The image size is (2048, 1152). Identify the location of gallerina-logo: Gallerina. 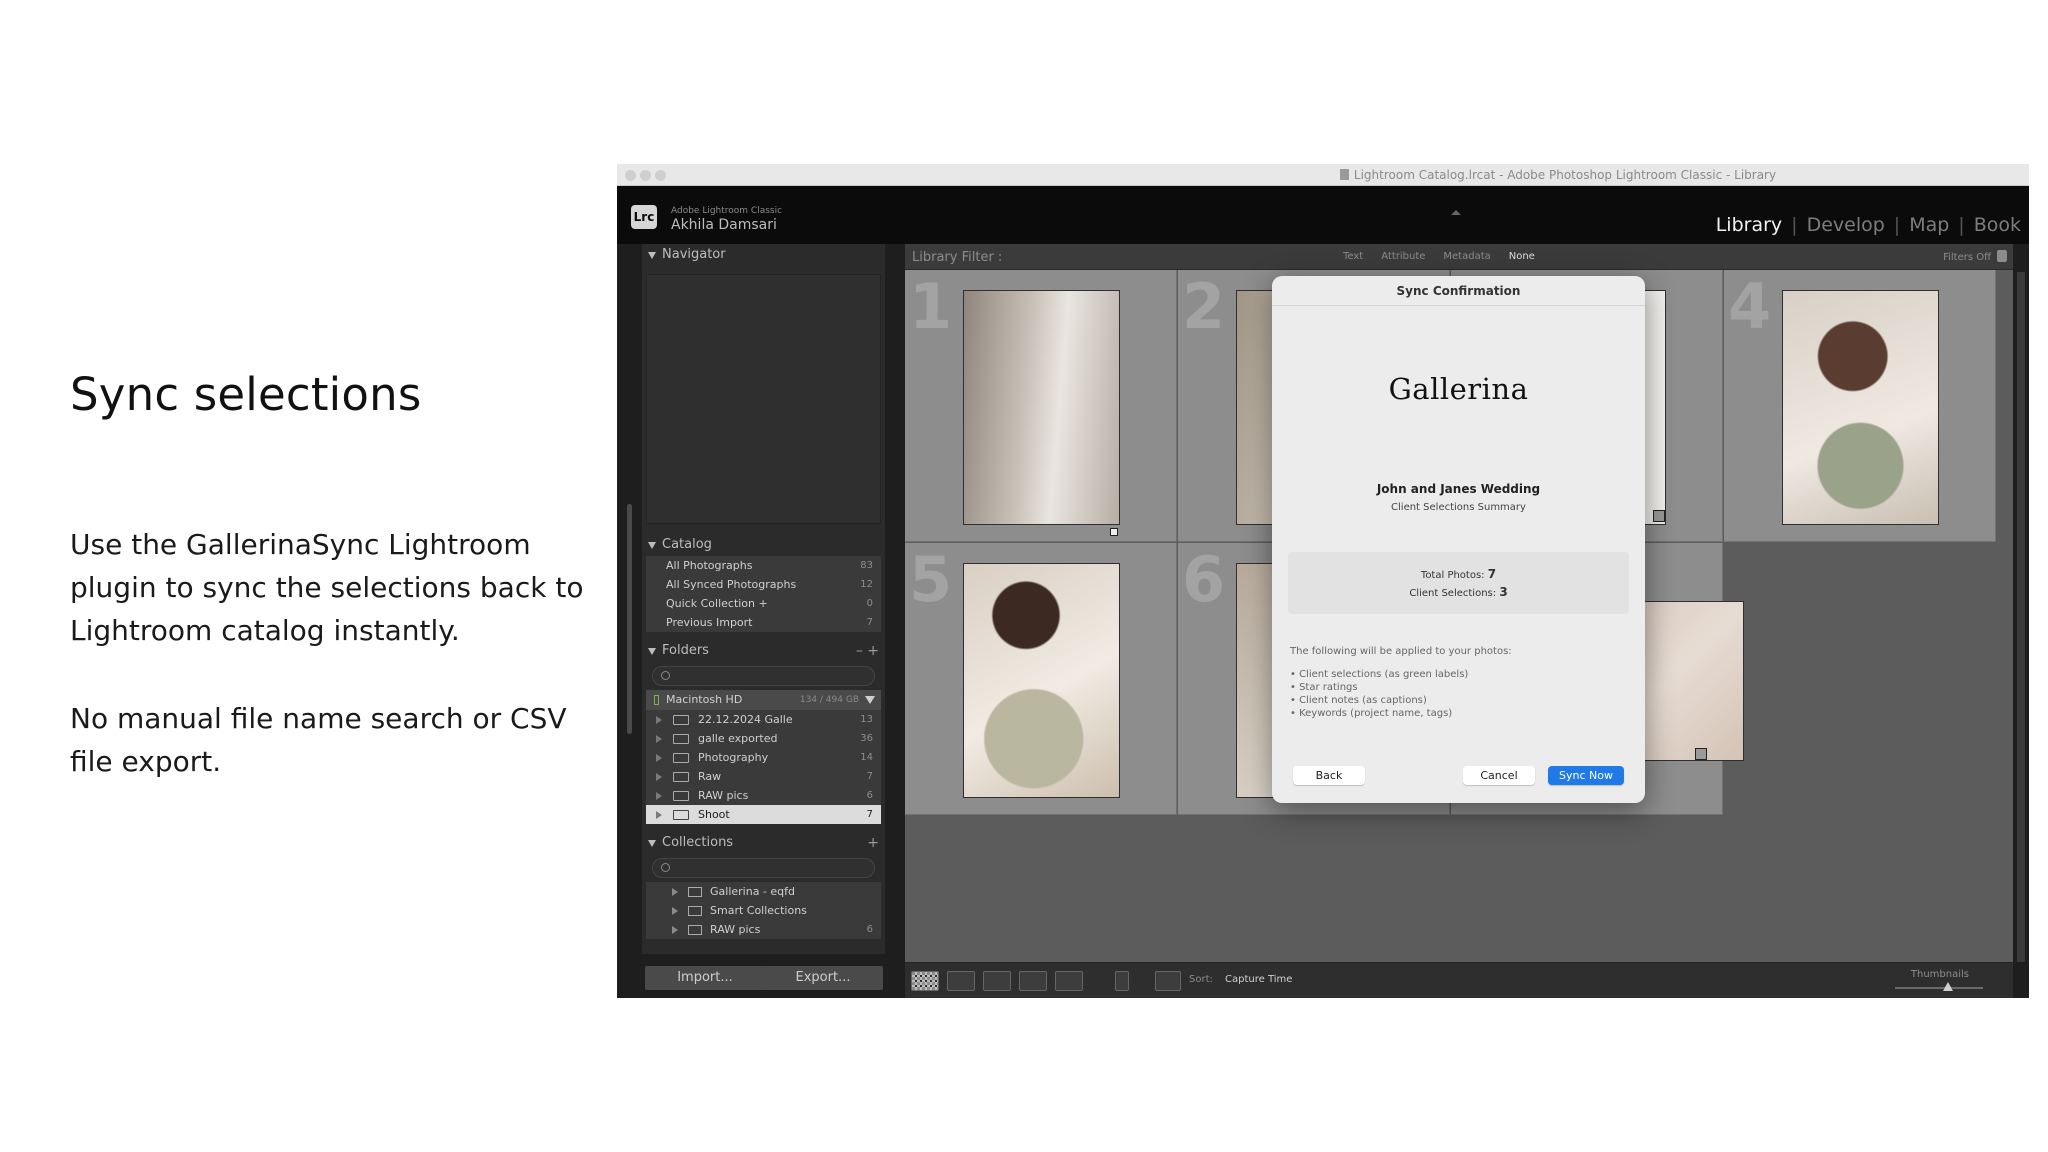
(1458, 389).